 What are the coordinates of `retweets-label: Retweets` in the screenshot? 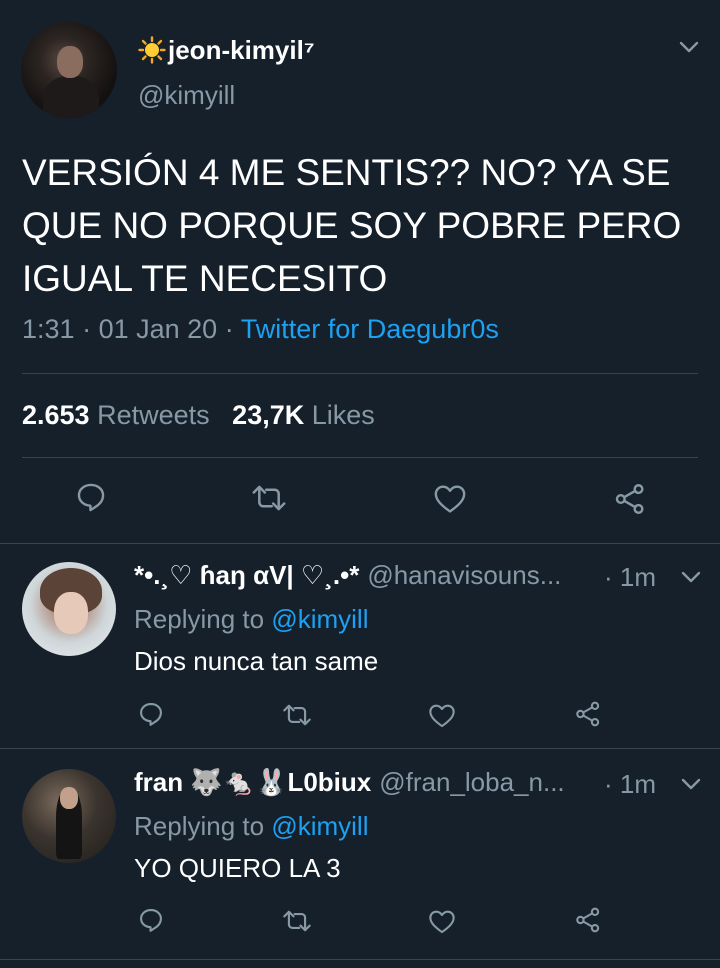 It's located at (153, 415).